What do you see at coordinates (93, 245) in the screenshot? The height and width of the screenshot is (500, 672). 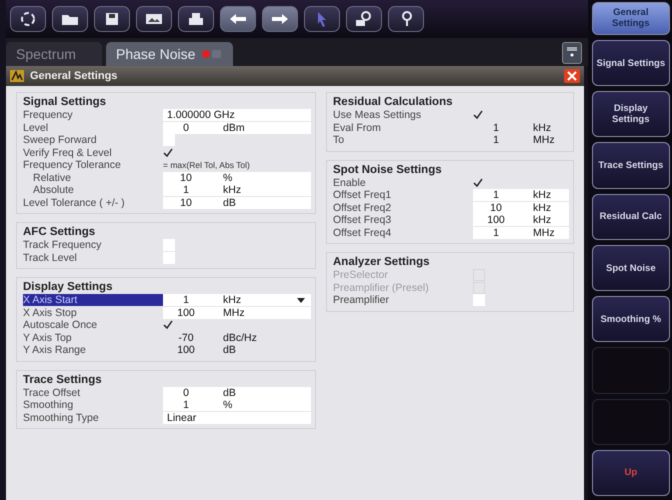 I see `setting-label: Track Frequency` at bounding box center [93, 245].